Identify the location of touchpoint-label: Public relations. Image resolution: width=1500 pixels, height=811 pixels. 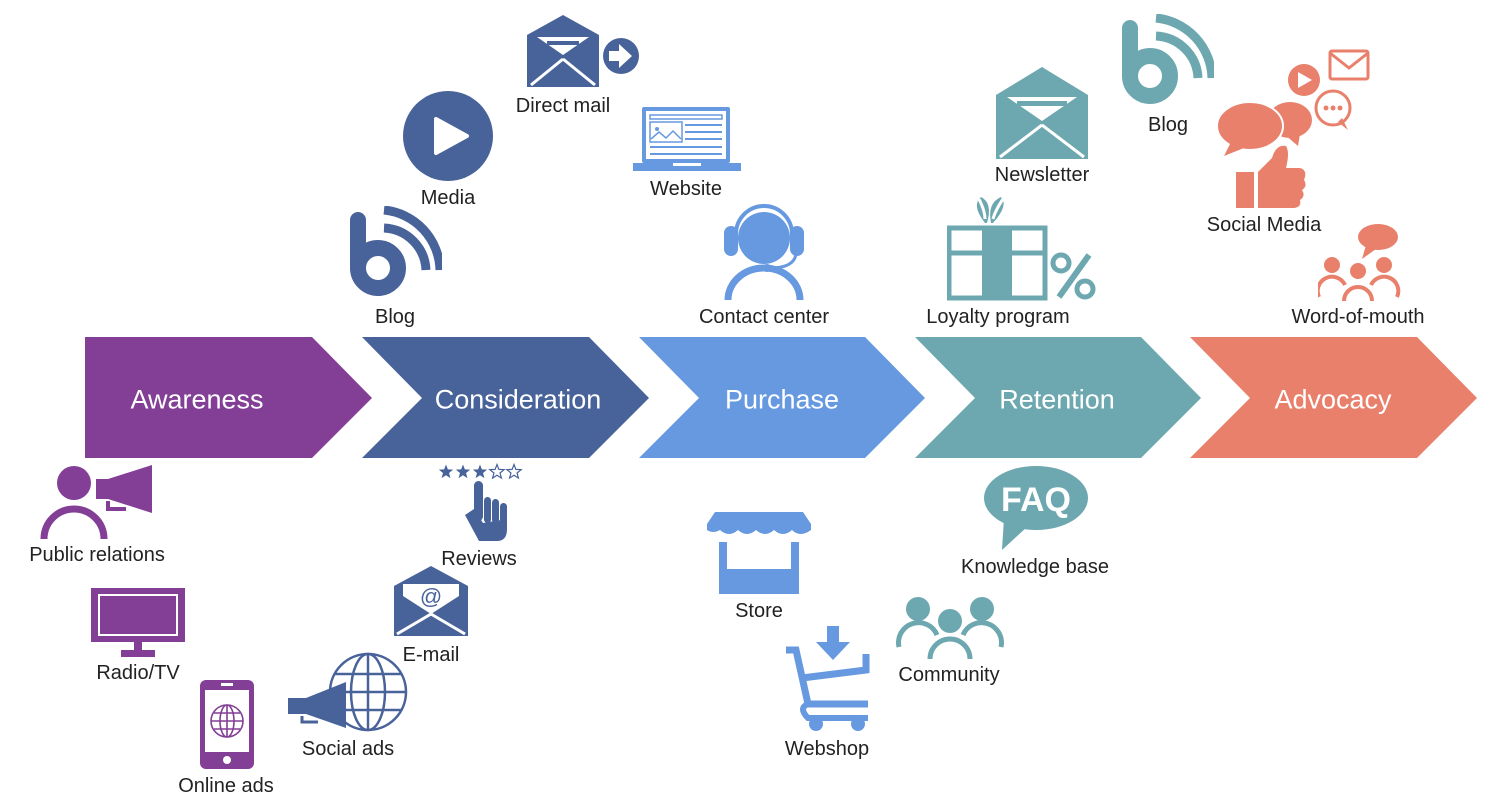
(97, 555).